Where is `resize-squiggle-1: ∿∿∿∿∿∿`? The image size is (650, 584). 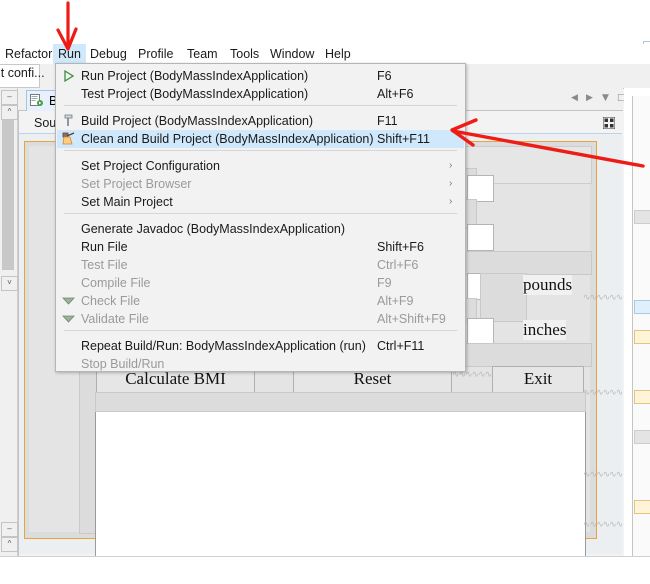
resize-squiggle-1: ∿∿∿∿∿∿ is located at coordinates (603, 298).